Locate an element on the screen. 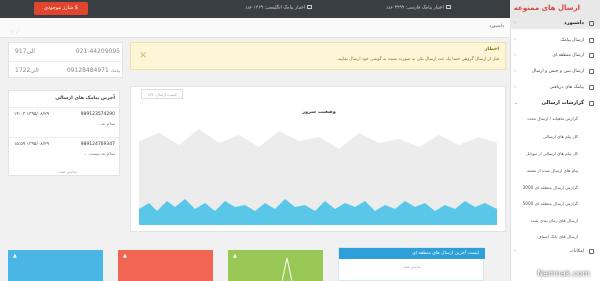  close-icon: × is located at coordinates (143, 55).